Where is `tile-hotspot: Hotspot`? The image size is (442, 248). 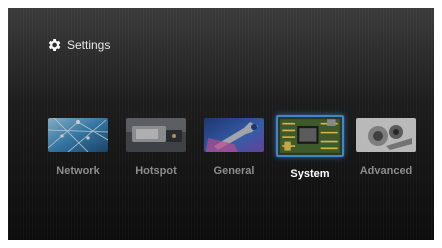 tile-hotspot: Hotspot is located at coordinates (156, 147).